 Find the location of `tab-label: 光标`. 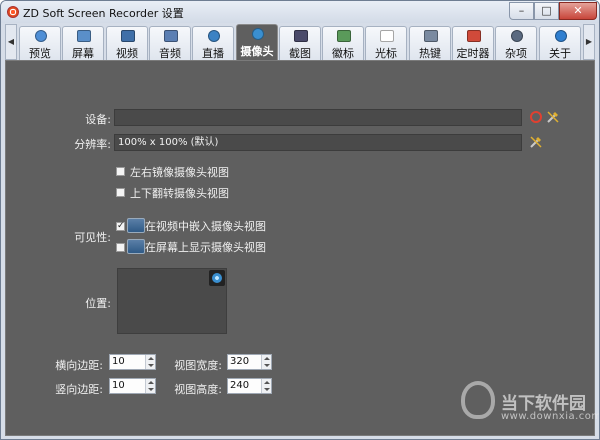

tab-label: 光标 is located at coordinates (386, 53).